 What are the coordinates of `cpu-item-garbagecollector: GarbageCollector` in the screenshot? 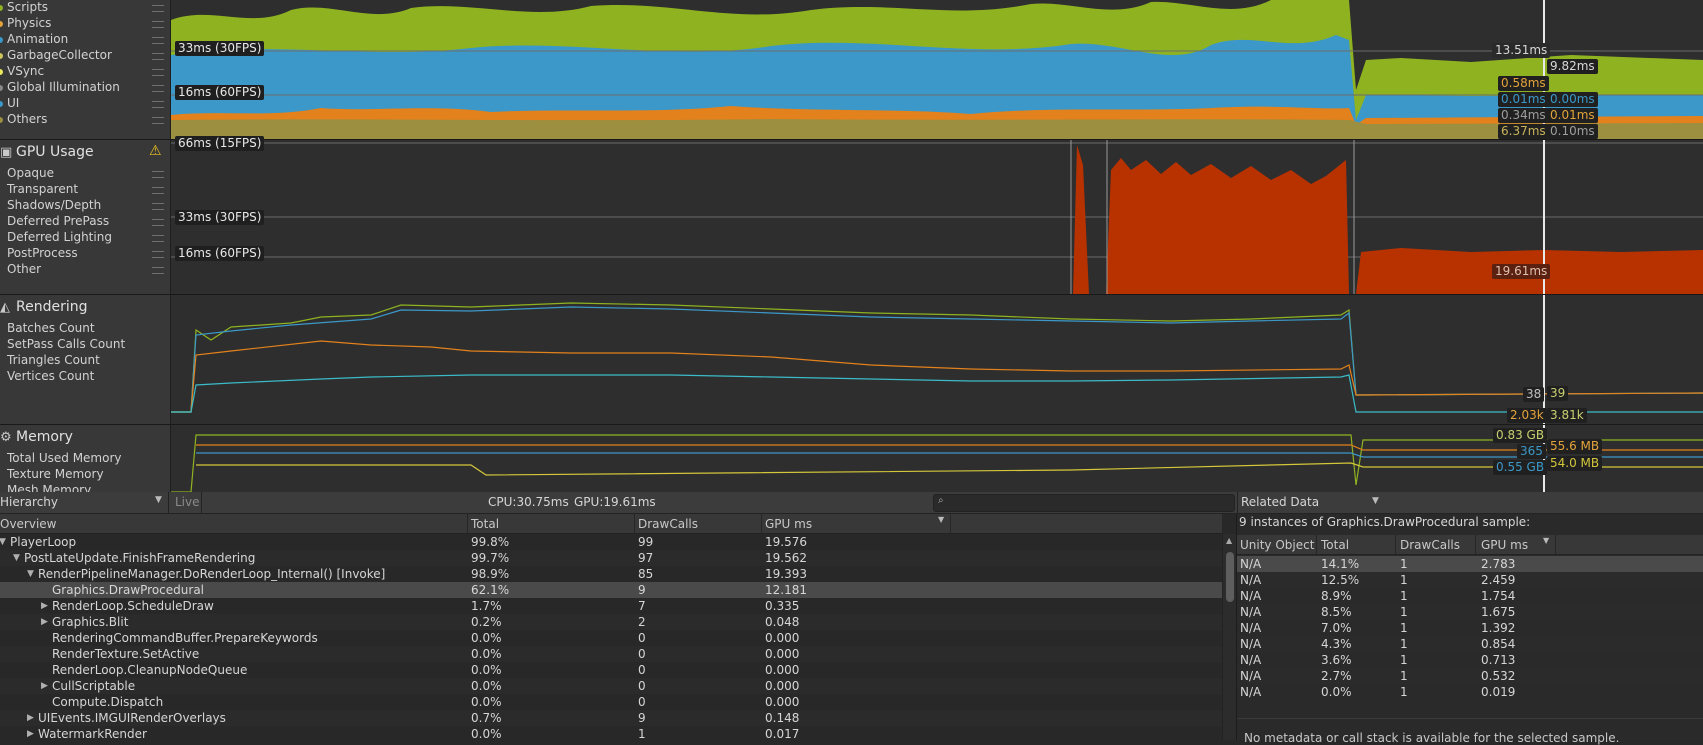 It's located at (59, 55).